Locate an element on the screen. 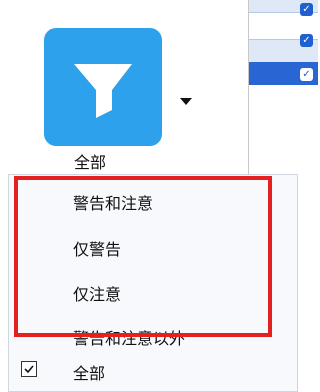 The width and height of the screenshot is (320, 392). filter-button is located at coordinates (103, 87).